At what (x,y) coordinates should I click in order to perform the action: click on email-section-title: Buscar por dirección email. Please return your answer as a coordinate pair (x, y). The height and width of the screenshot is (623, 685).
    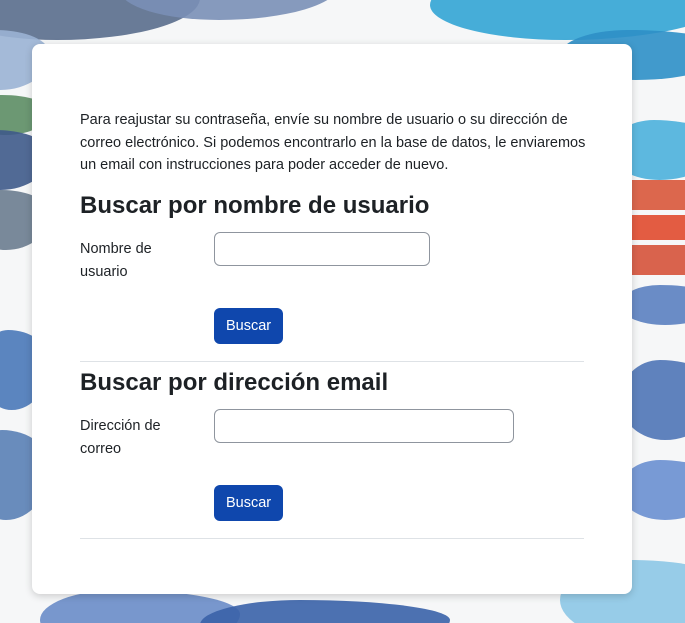
    Looking at the image, I should click on (234, 382).